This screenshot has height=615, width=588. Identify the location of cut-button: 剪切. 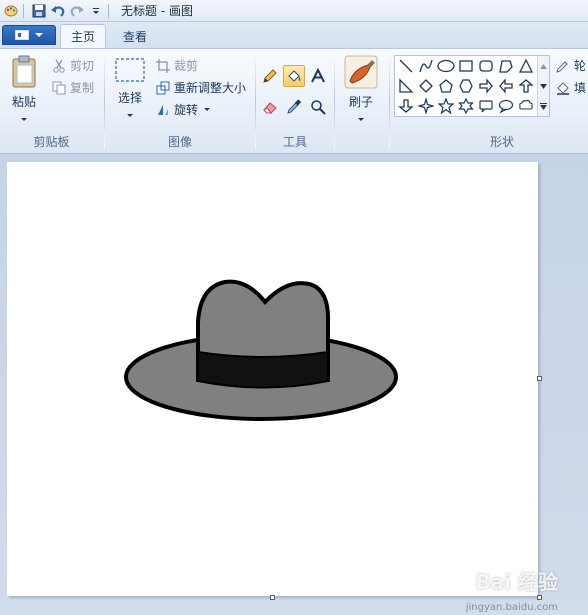
(73, 65).